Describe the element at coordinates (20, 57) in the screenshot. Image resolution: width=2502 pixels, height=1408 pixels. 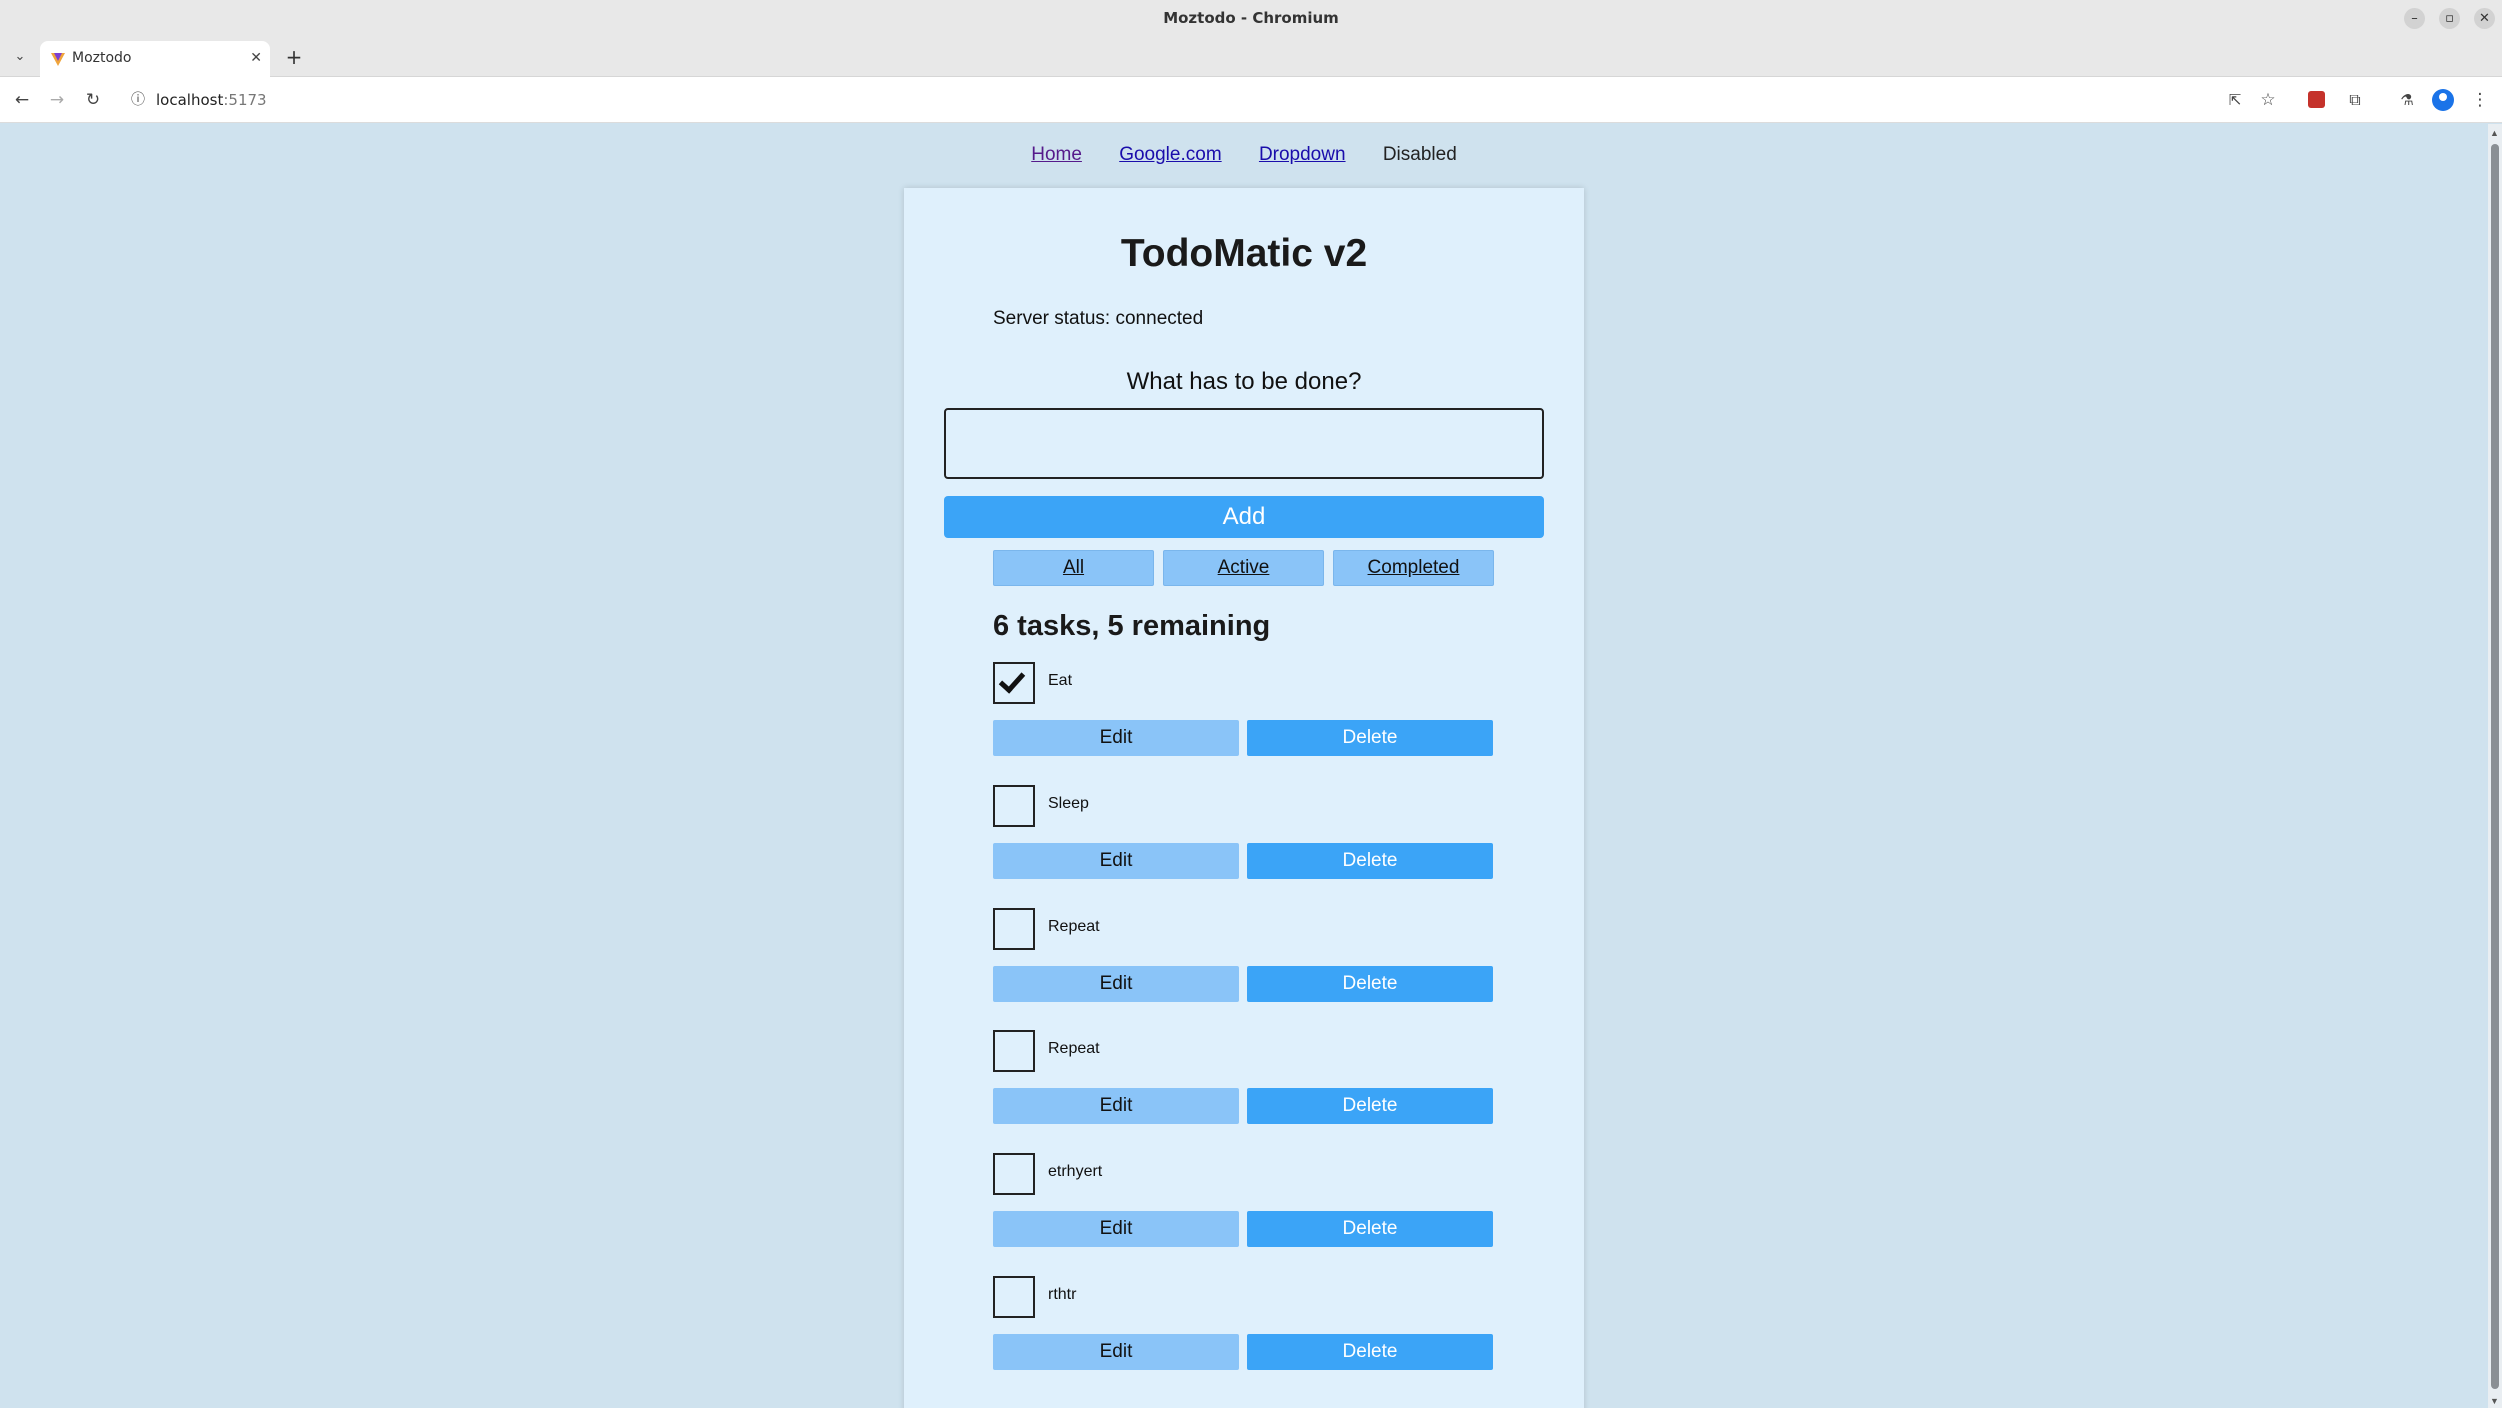
I see `tab-list-chevron-icon: ⌄` at that location.